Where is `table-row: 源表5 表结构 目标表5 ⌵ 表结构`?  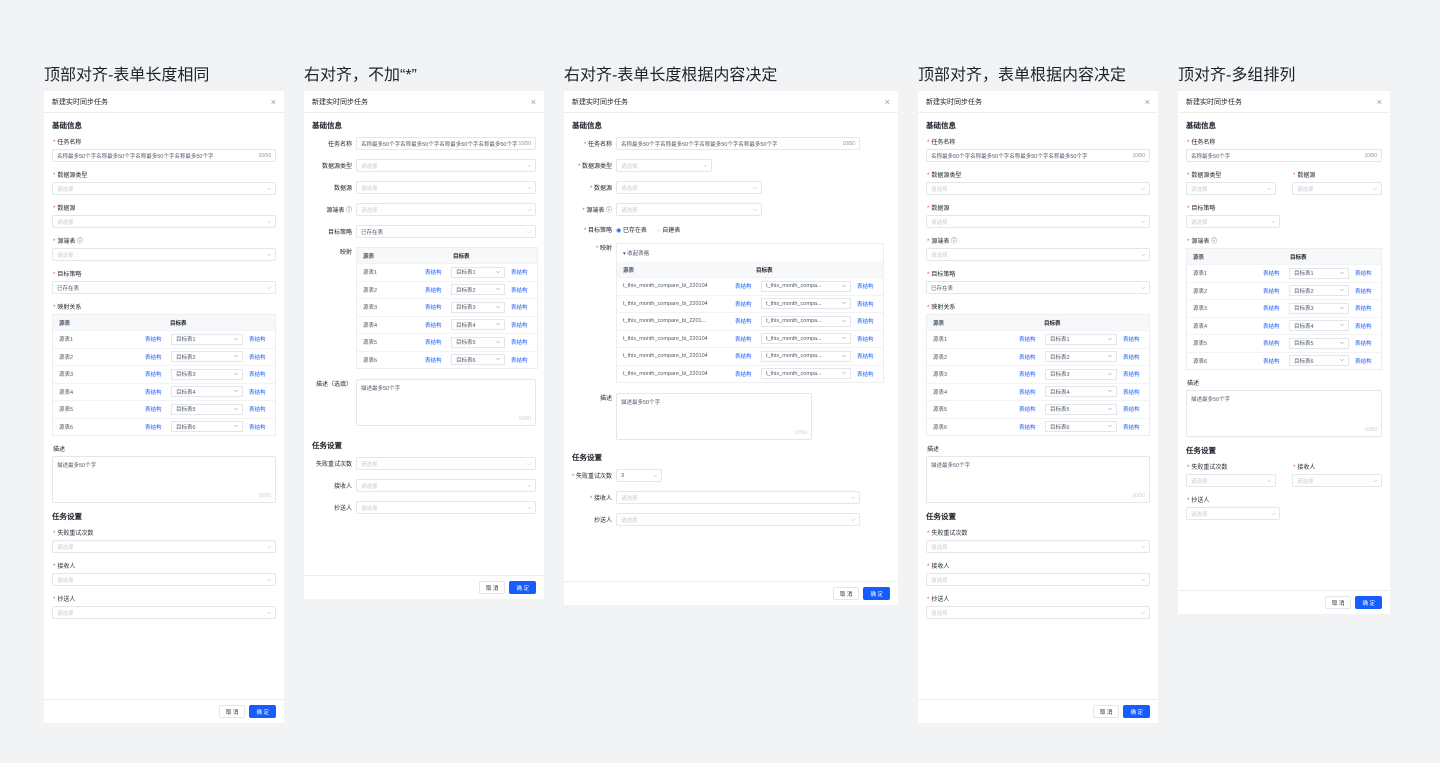
table-row: 源表5 表结构 目标表5 ⌵ 表结构 is located at coordinates (447, 342).